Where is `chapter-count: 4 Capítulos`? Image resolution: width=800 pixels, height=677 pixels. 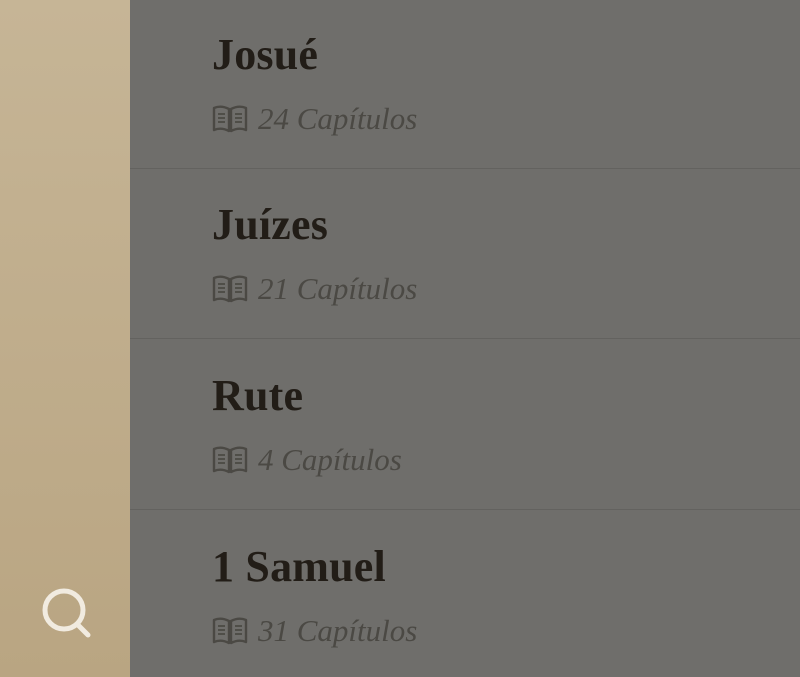 chapter-count: 4 Capítulos is located at coordinates (330, 459).